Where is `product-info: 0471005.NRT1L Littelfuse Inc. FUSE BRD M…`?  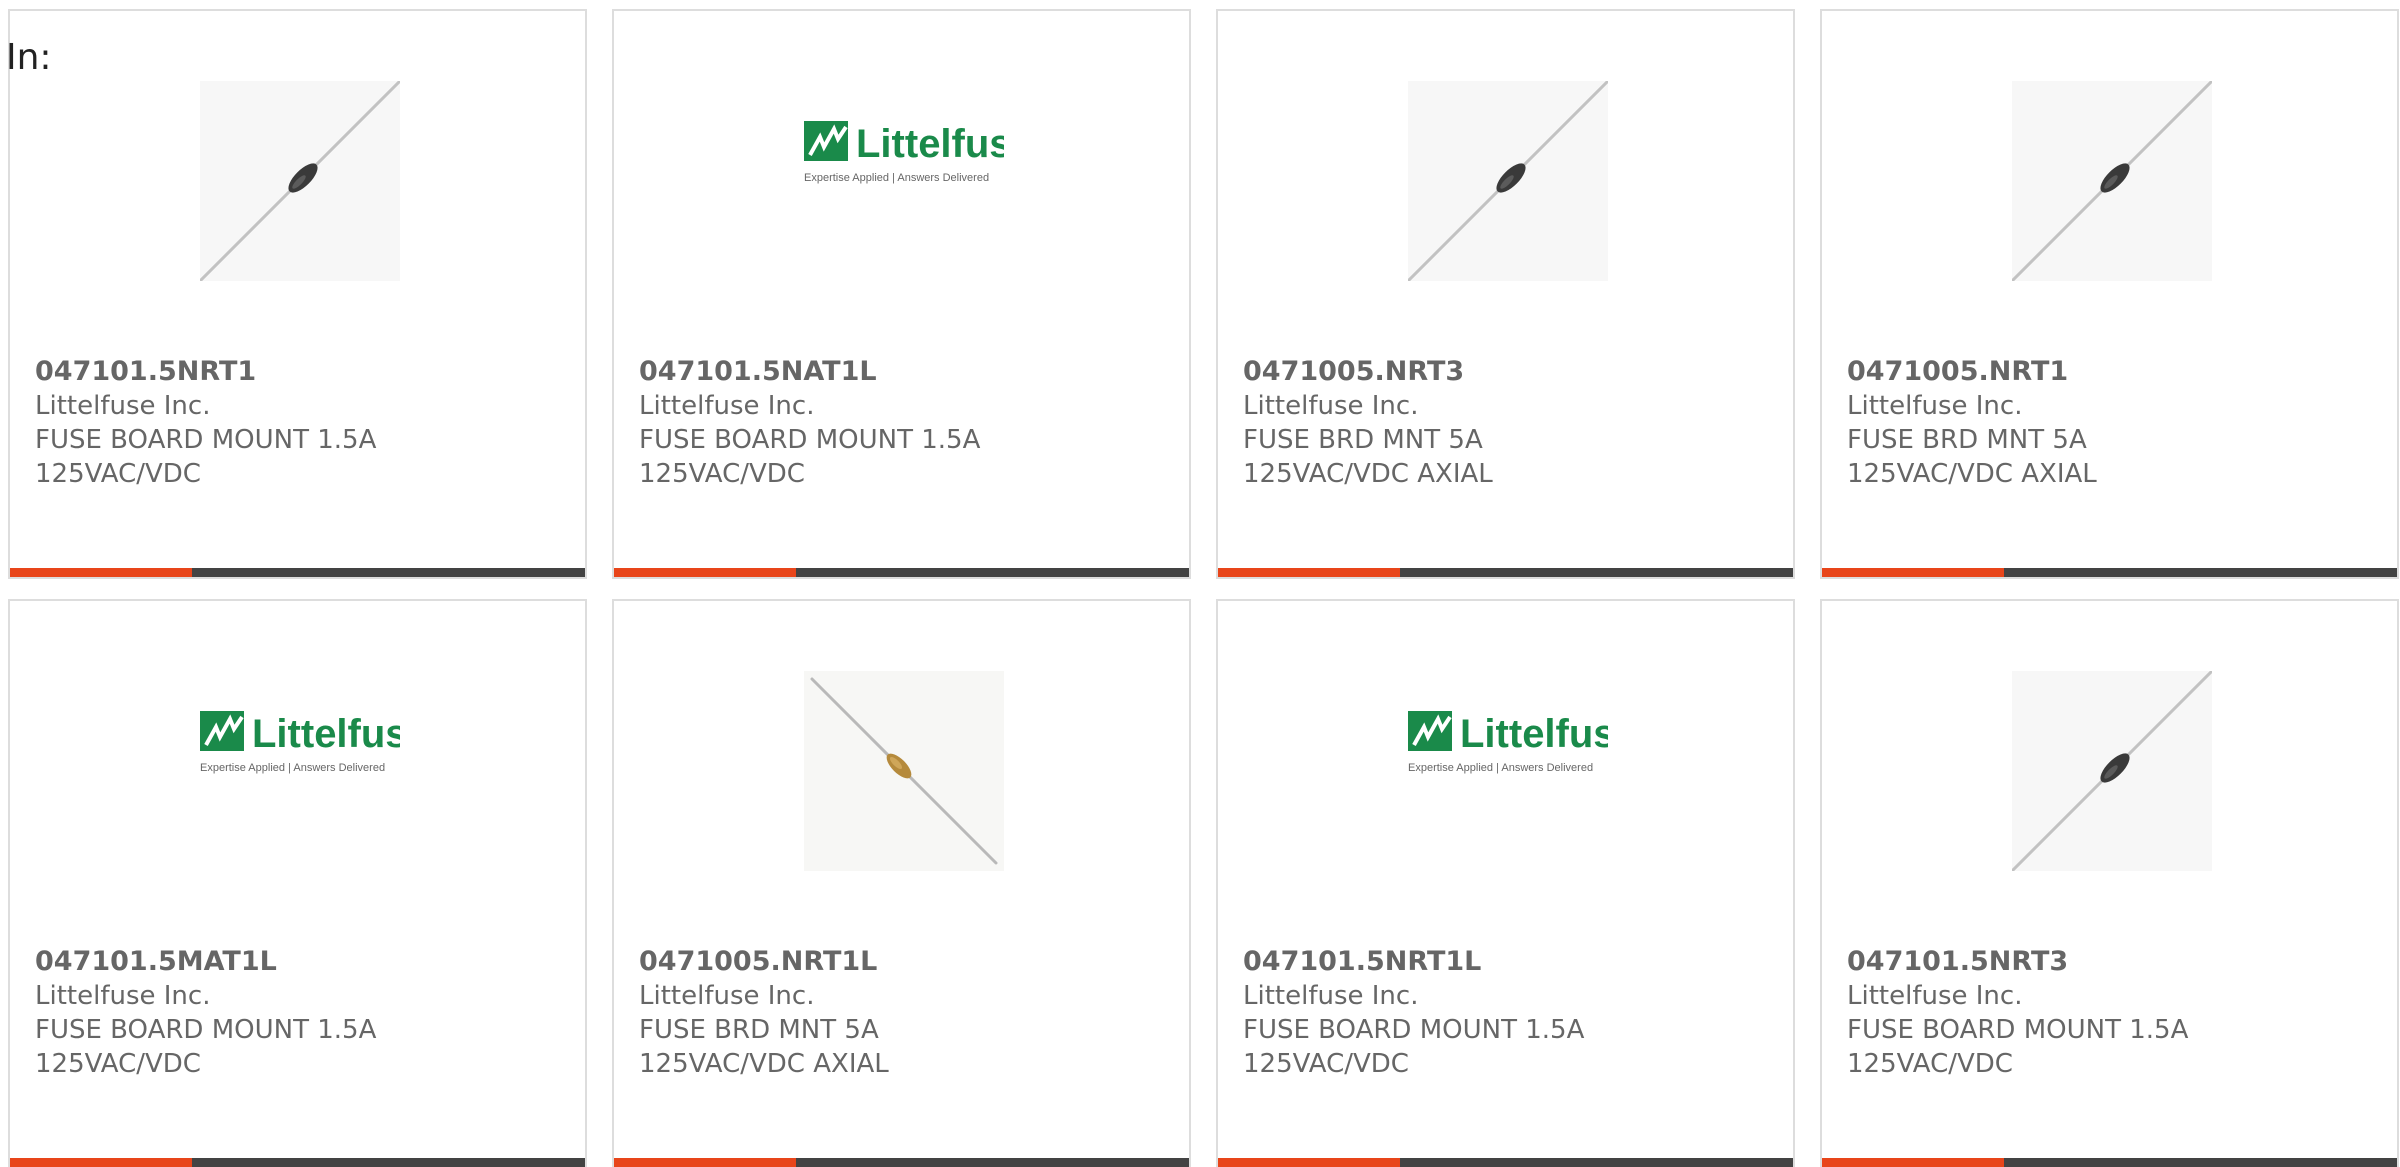
product-info: 0471005.NRT1L Littelfuse Inc. FUSE BRD M… is located at coordinates (904, 1013).